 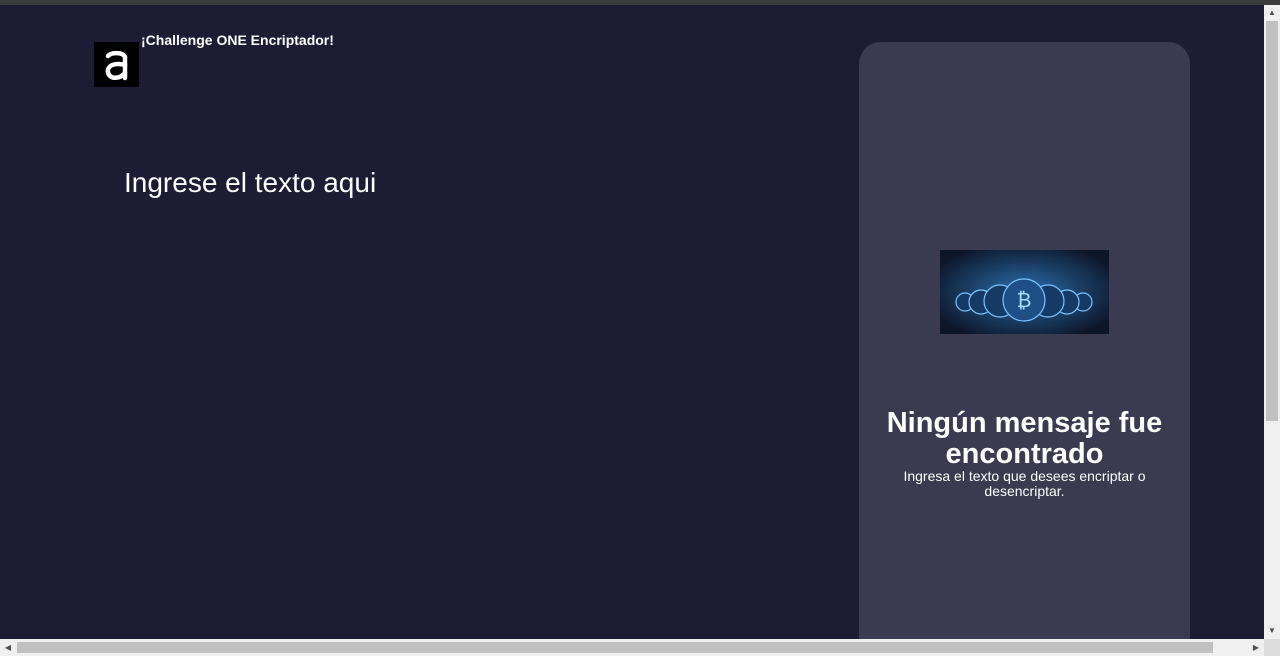 What do you see at coordinates (1024, 438) in the screenshot?
I see `empty-state-title: Ningún mensaje fue encontrado` at bounding box center [1024, 438].